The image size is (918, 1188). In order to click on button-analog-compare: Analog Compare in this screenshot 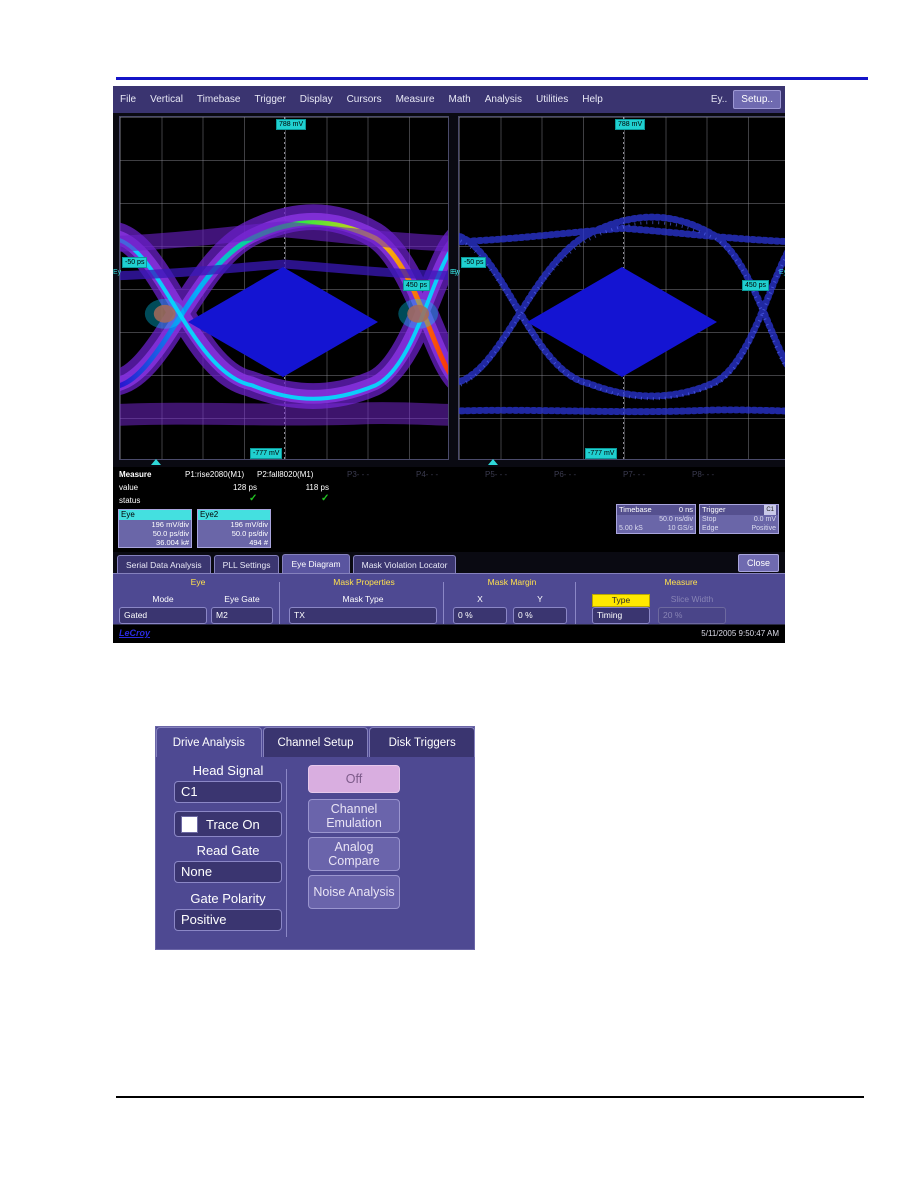, I will do `click(354, 854)`.